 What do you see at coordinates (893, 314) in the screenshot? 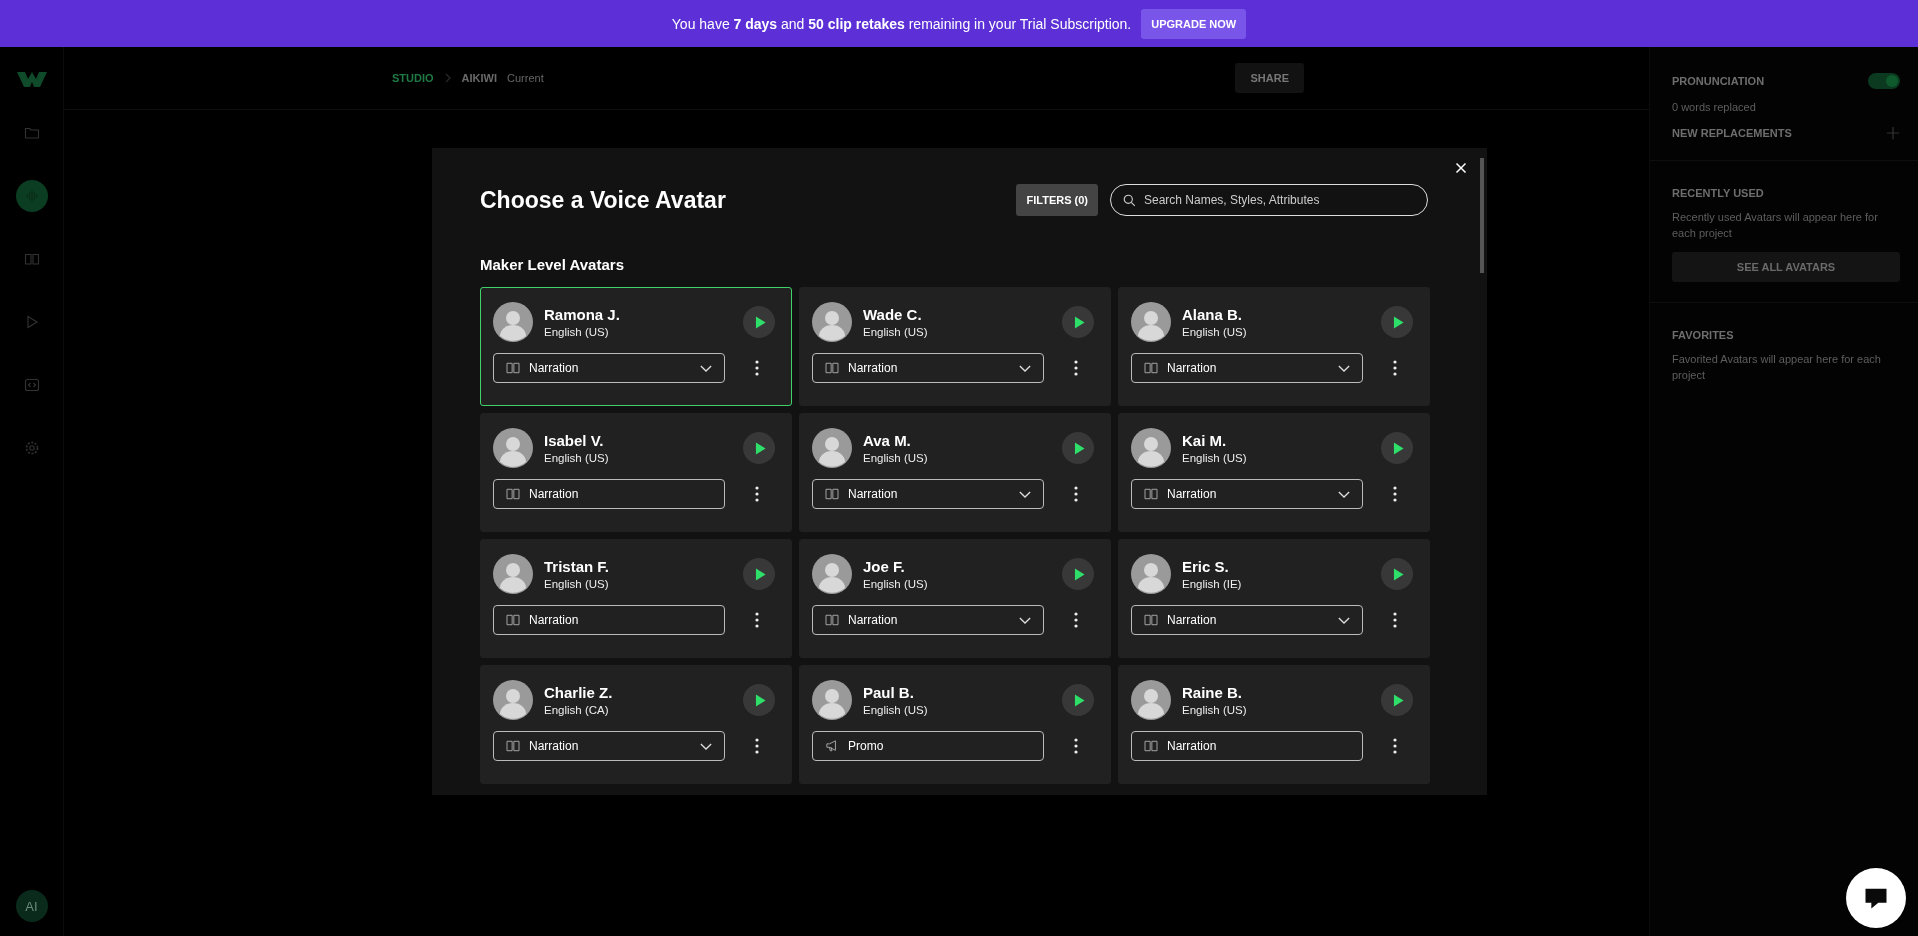
I see `avatar-name: Wade C.` at bounding box center [893, 314].